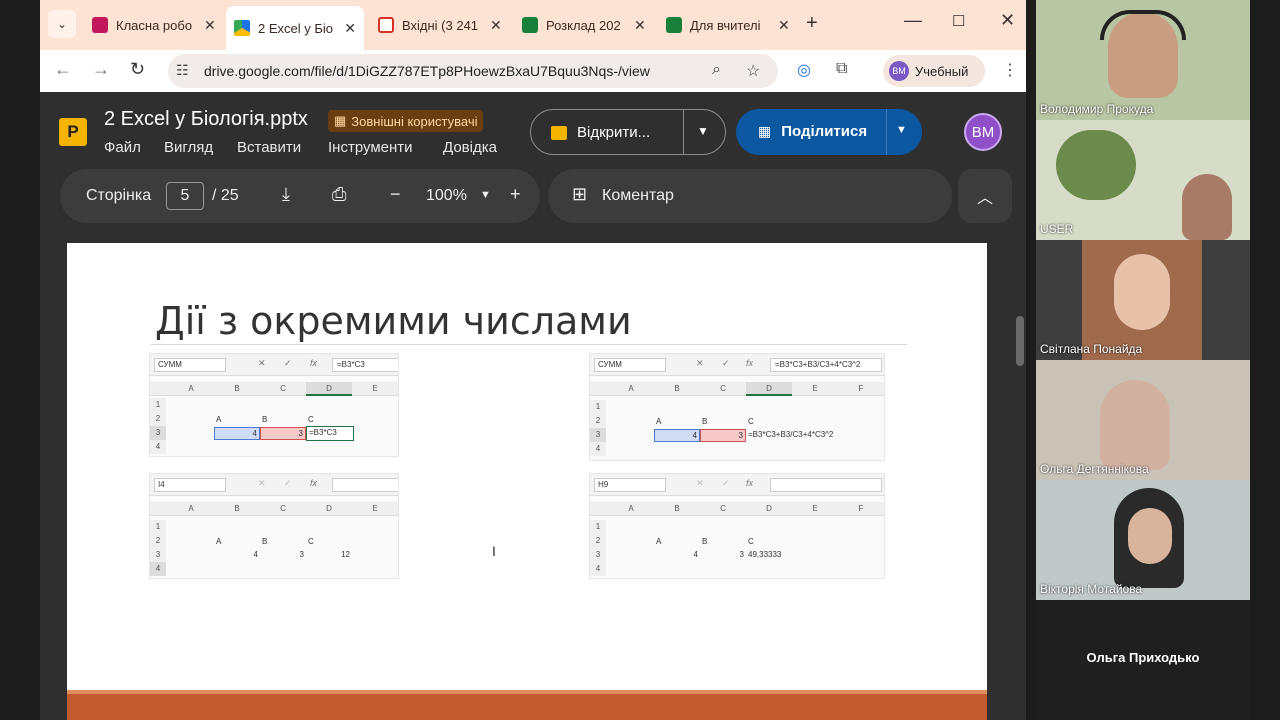  What do you see at coordinates (791, 434) in the screenshot?
I see `cell-d3-formula: =B3*C3+B3/C3+4*C3^2` at bounding box center [791, 434].